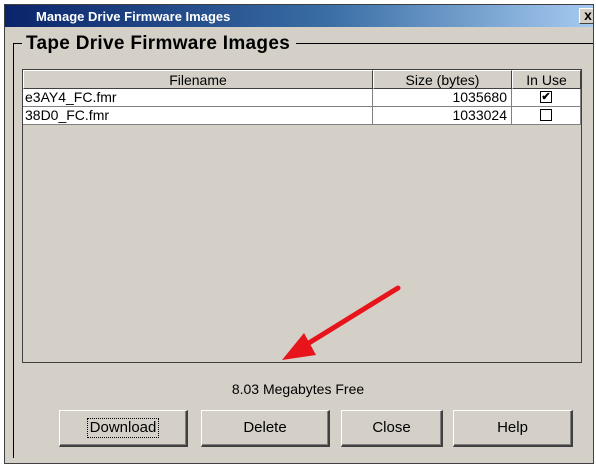 The height and width of the screenshot is (468, 596). I want to click on in-use-checkbox: ✔, so click(546, 97).